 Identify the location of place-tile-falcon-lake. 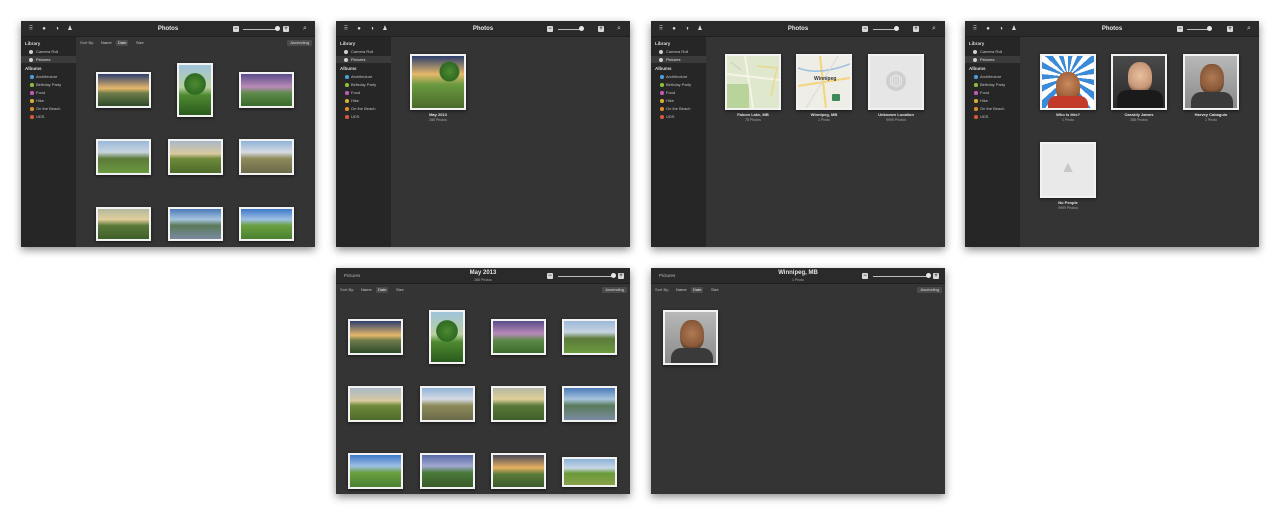
(753, 82).